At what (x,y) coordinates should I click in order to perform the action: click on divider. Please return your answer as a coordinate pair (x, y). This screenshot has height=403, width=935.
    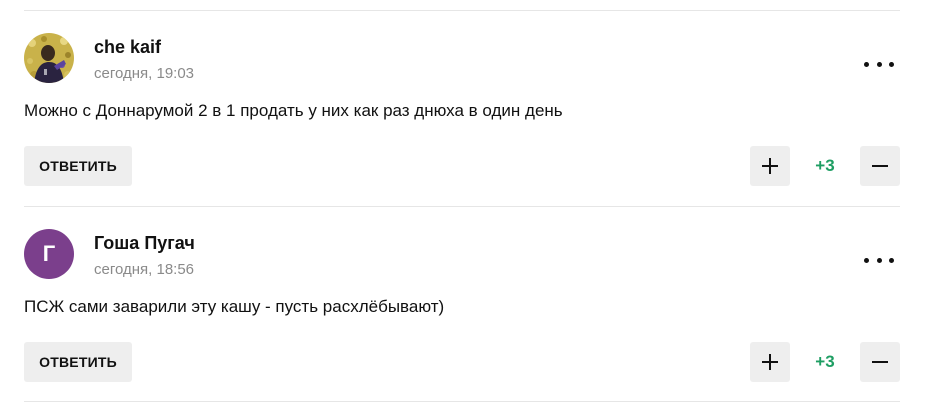
    Looking at the image, I should click on (462, 401).